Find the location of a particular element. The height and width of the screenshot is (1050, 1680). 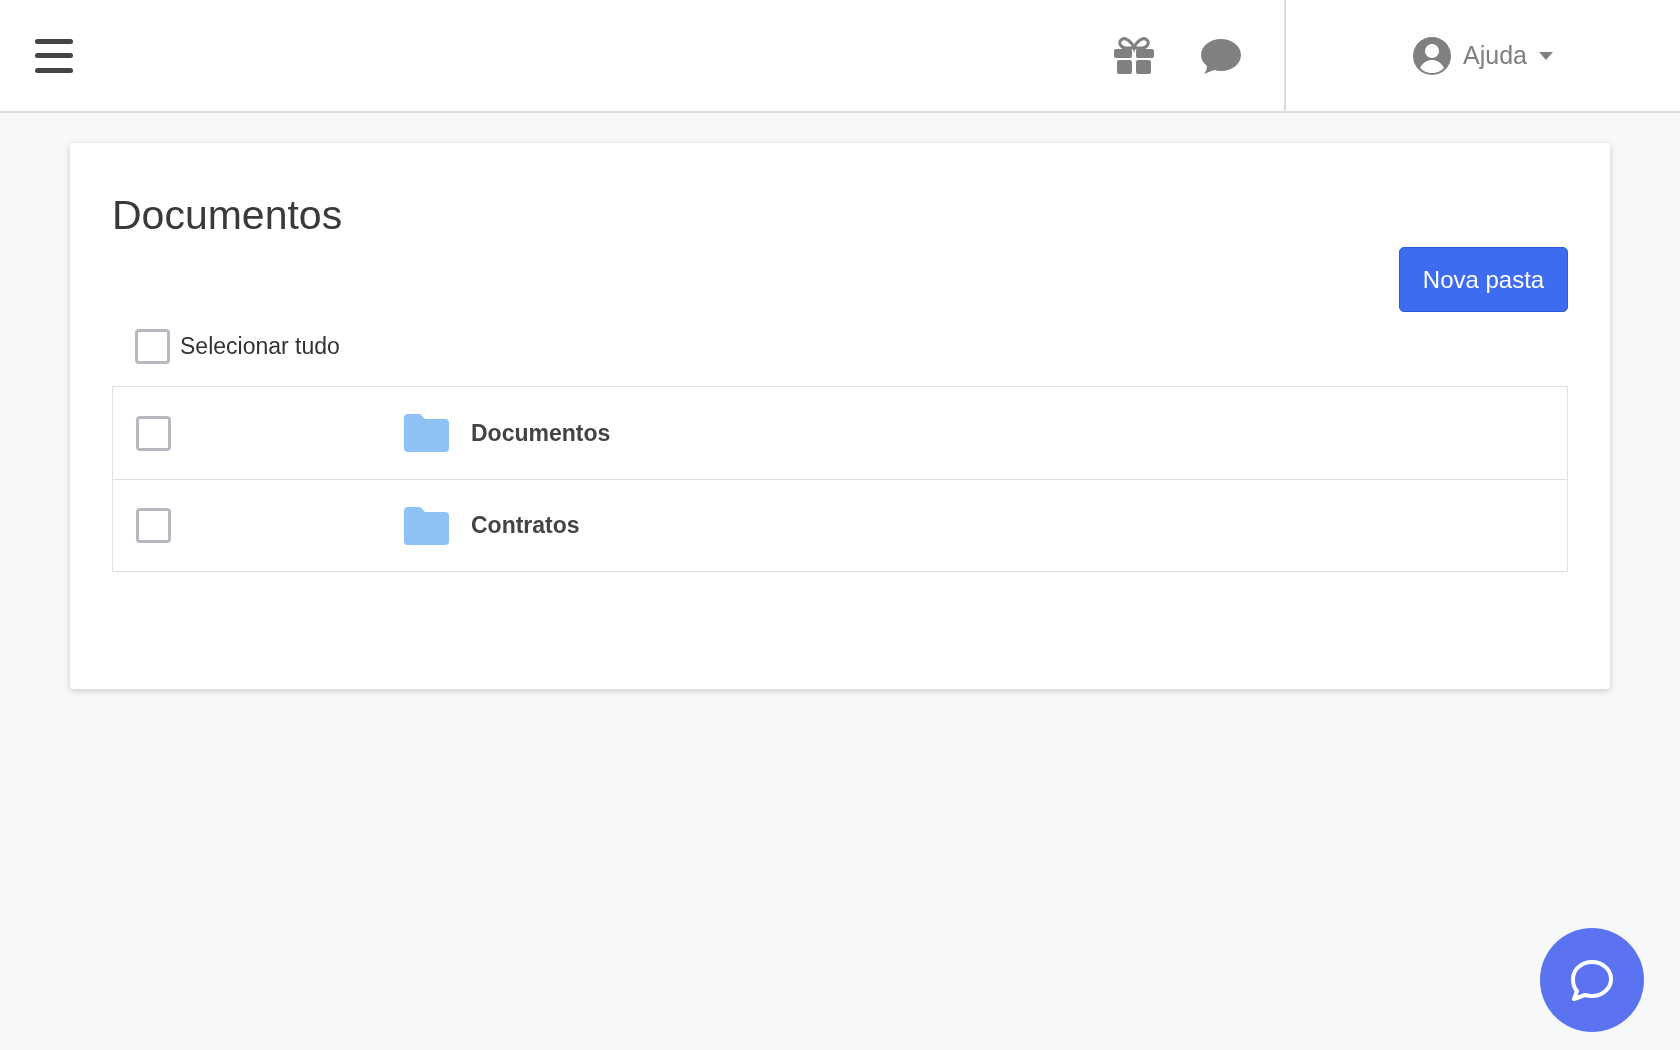

gift-icon is located at coordinates (1134, 55).